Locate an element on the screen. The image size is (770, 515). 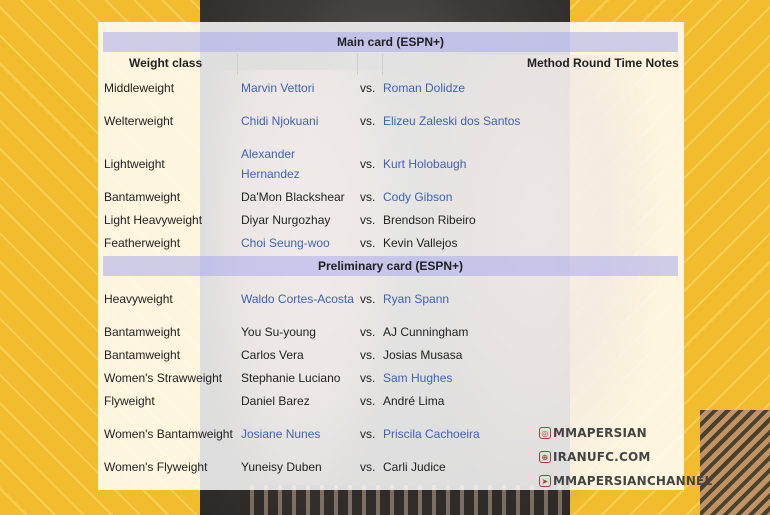
fighter-link: Priscila Cachoeira is located at coordinates (431, 434).